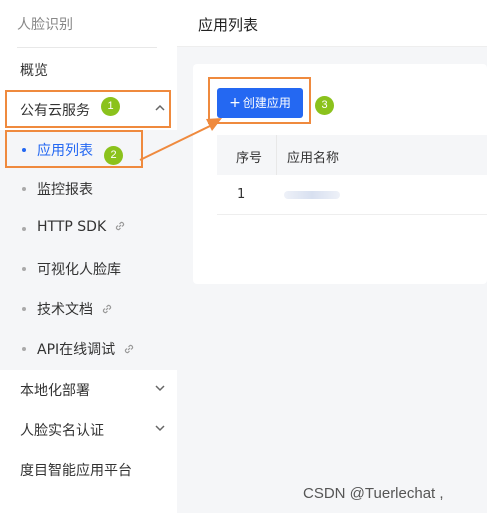 The width and height of the screenshot is (487, 513). Describe the element at coordinates (276, 155) in the screenshot. I see `column-divider` at that location.